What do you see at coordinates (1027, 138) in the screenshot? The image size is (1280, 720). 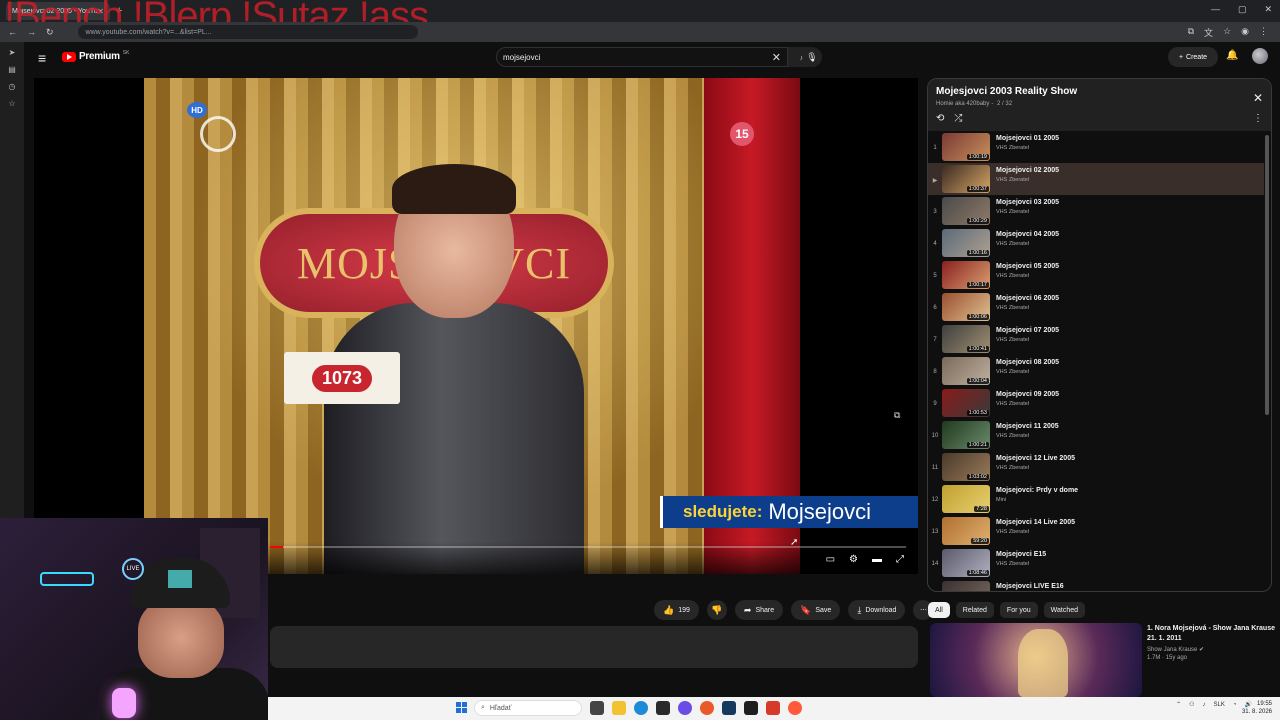 I see `playlist-item-title: Mojsejovci 01 2005` at bounding box center [1027, 138].